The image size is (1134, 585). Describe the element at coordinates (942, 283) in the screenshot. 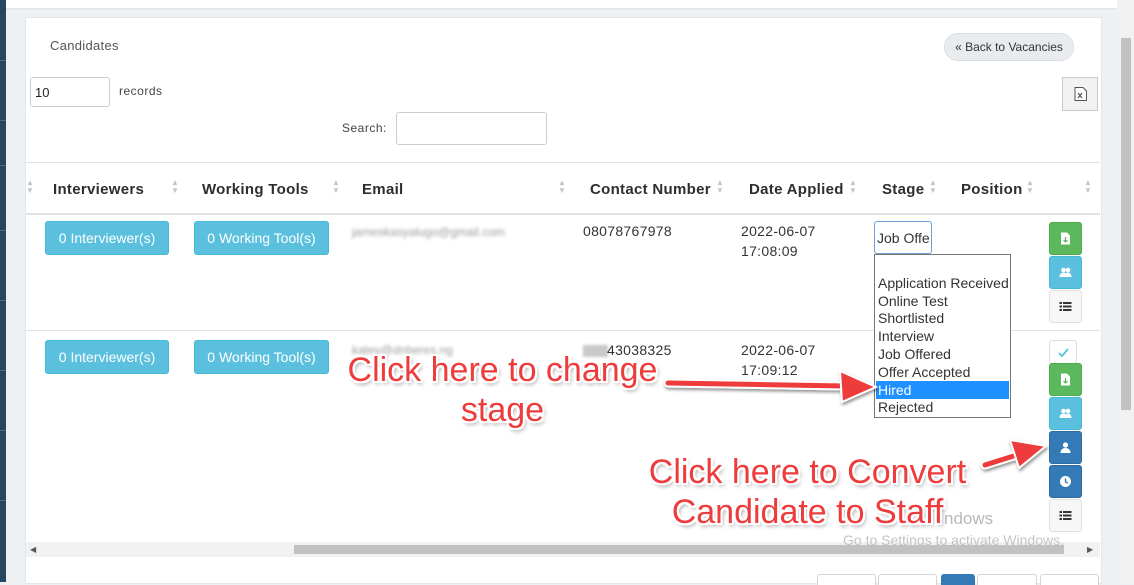

I see `stage-option: Application Received` at that location.